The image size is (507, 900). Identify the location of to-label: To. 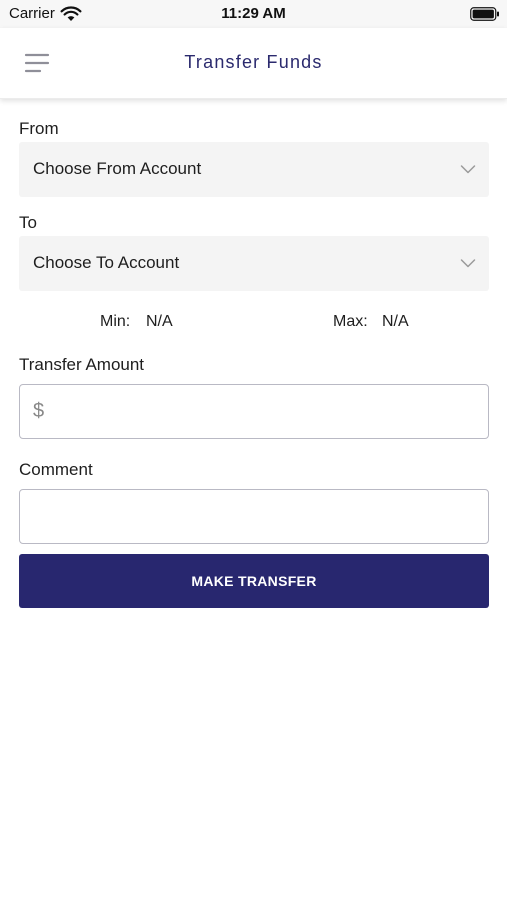
(28, 222).